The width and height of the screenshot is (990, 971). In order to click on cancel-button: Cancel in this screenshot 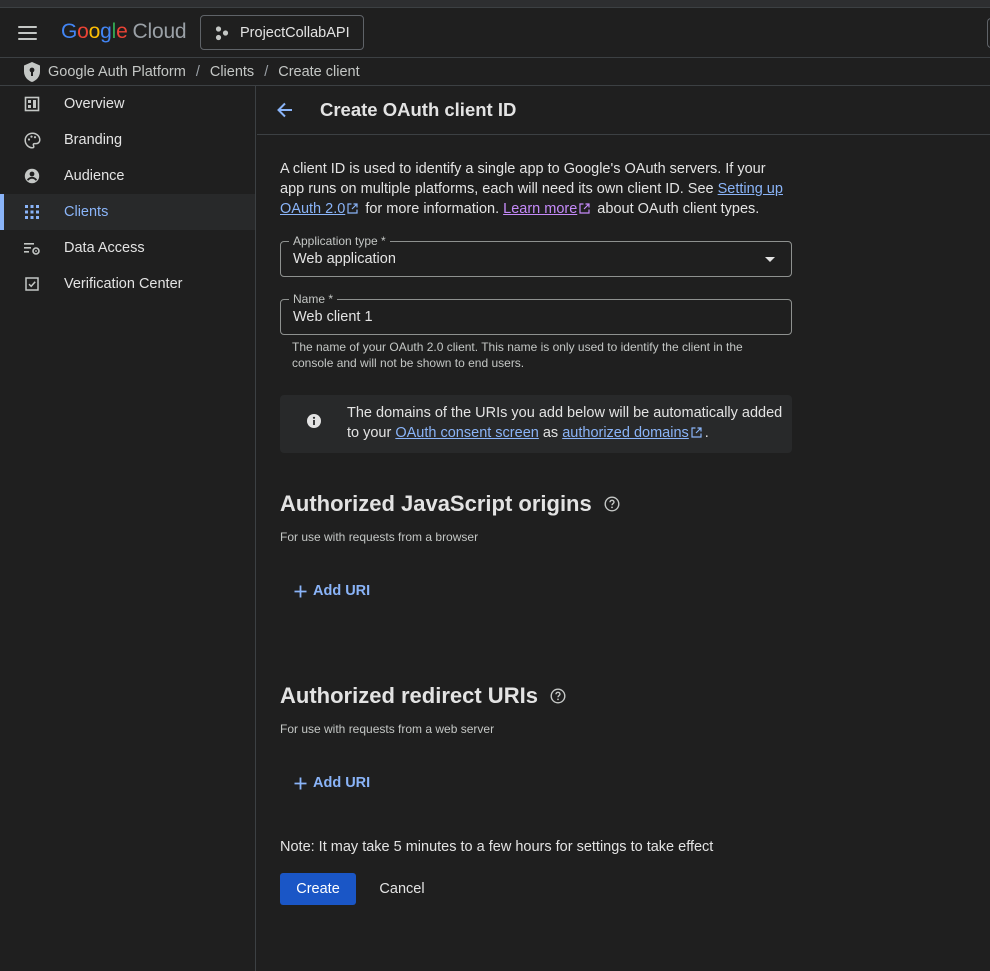, I will do `click(402, 889)`.